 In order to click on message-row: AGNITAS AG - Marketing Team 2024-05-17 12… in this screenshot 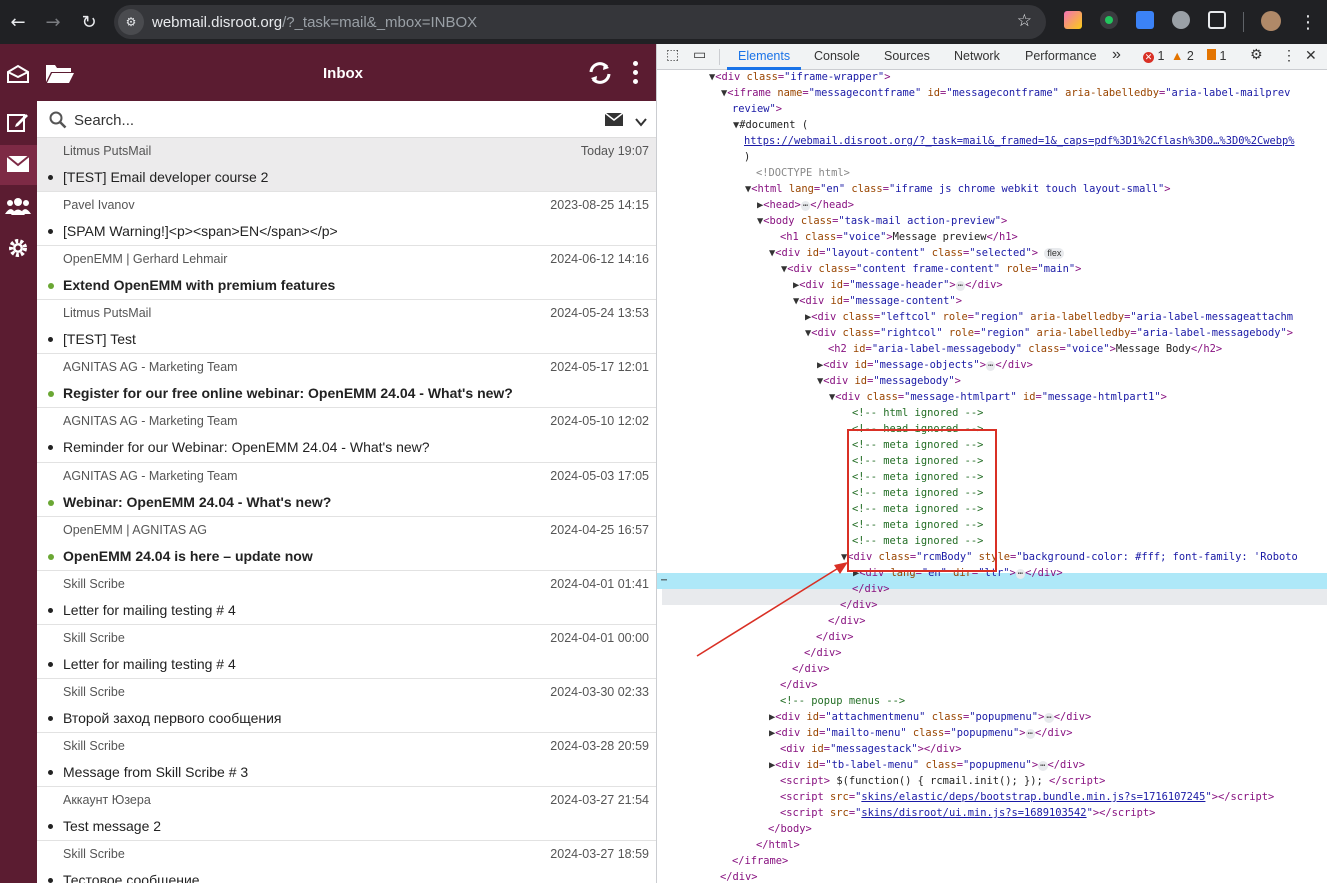, I will do `click(346, 381)`.